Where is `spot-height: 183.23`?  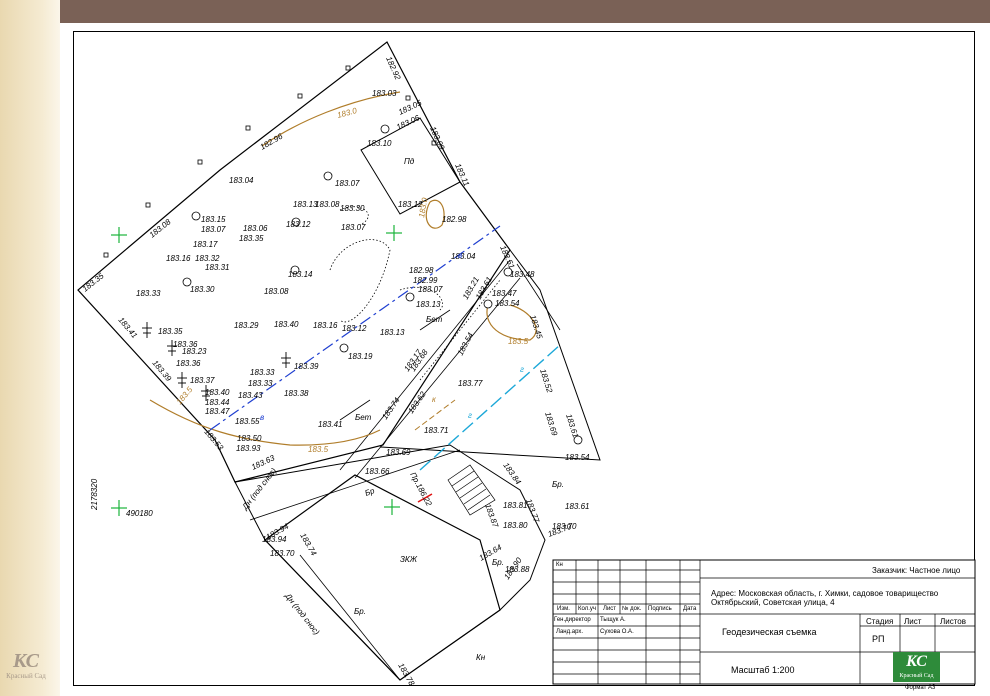 spot-height: 183.23 is located at coordinates (194, 351).